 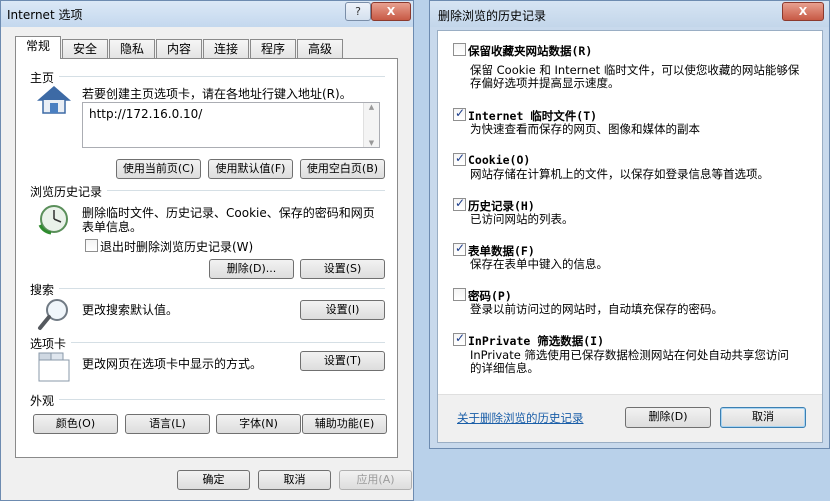 What do you see at coordinates (231, 125) in the screenshot?
I see `homepage-url-input: http://172.16.0.10/ ▲ ▼` at bounding box center [231, 125].